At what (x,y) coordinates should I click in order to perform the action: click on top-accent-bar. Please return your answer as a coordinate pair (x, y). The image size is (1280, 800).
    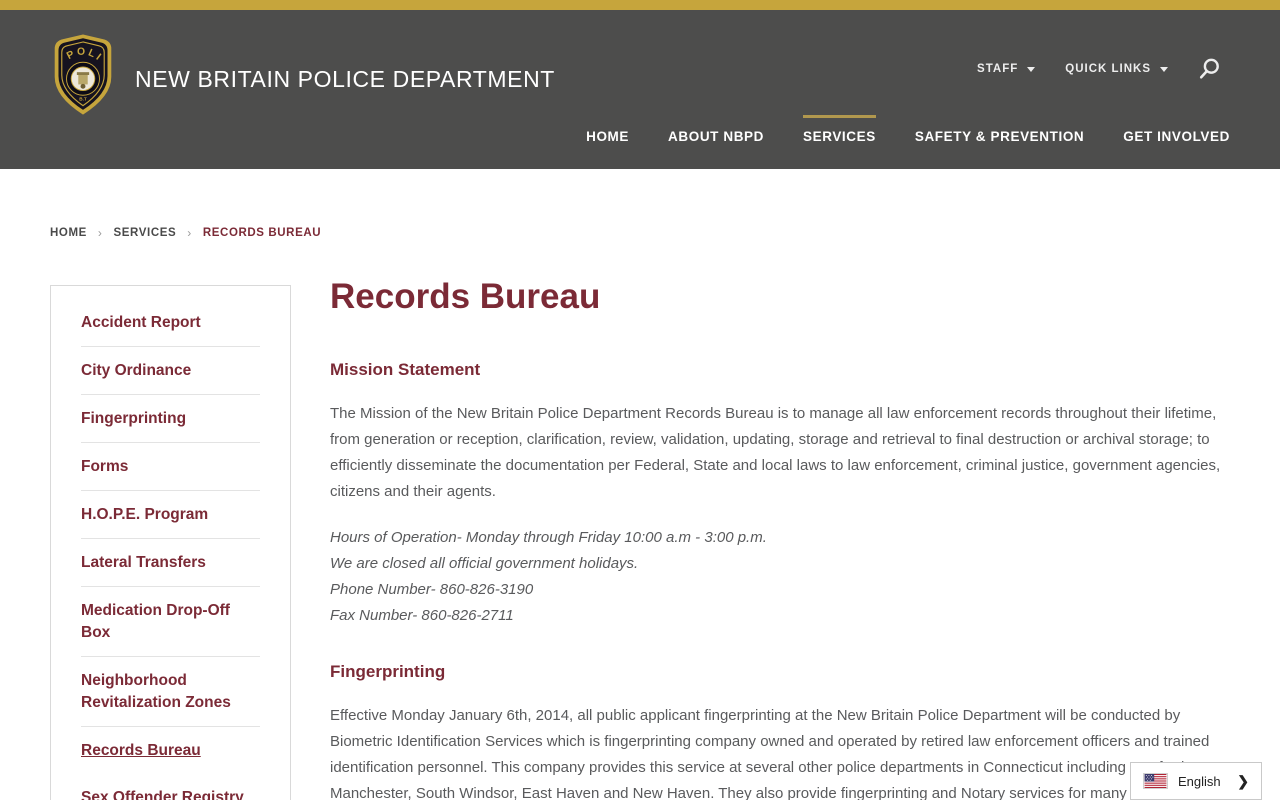
    Looking at the image, I should click on (640, 5).